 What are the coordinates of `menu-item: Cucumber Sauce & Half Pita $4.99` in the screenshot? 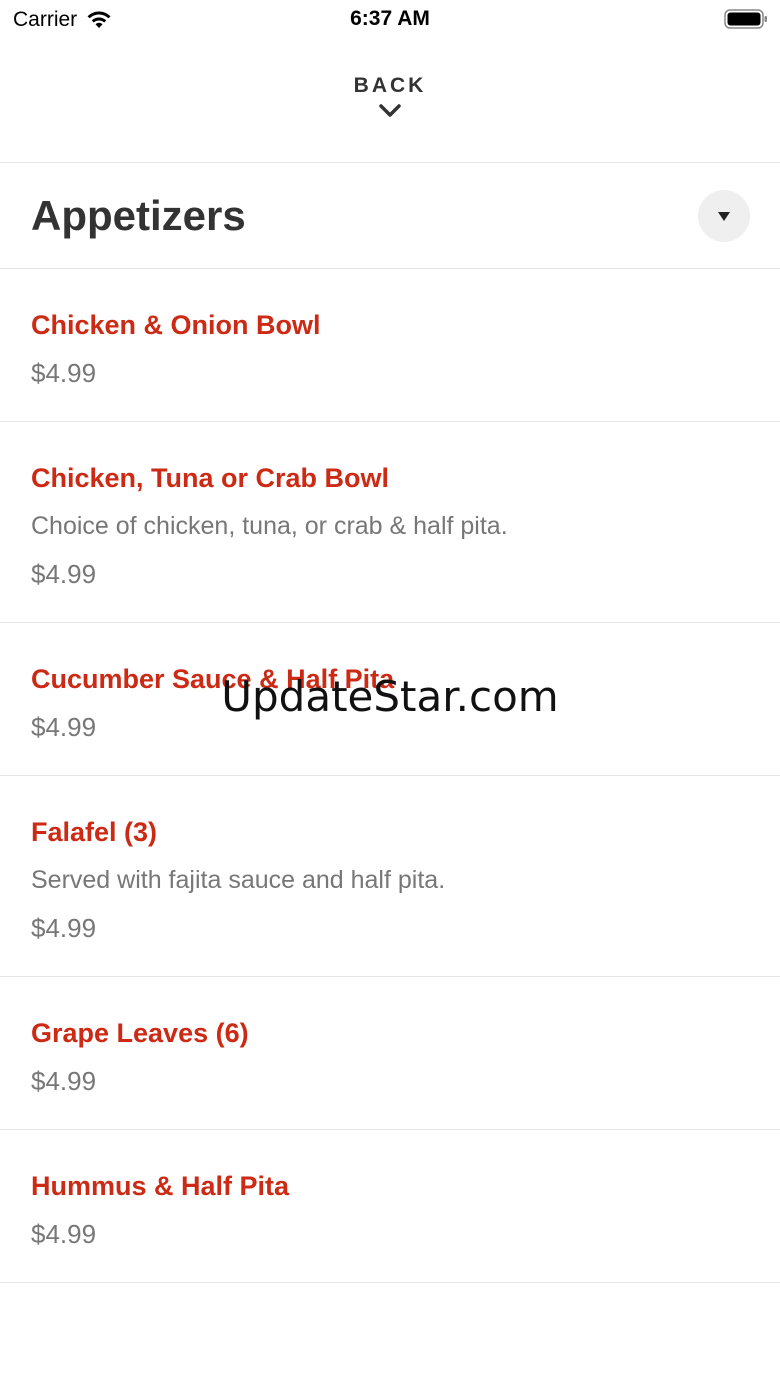 It's located at (390, 699).